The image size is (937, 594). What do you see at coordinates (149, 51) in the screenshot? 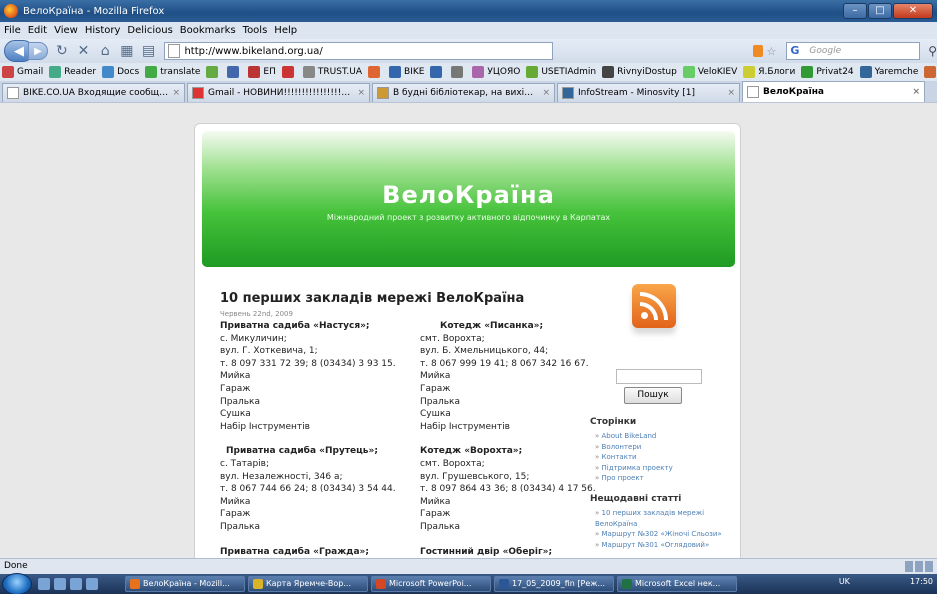
I see `delicious-tag-icon: ▤` at bounding box center [149, 51].